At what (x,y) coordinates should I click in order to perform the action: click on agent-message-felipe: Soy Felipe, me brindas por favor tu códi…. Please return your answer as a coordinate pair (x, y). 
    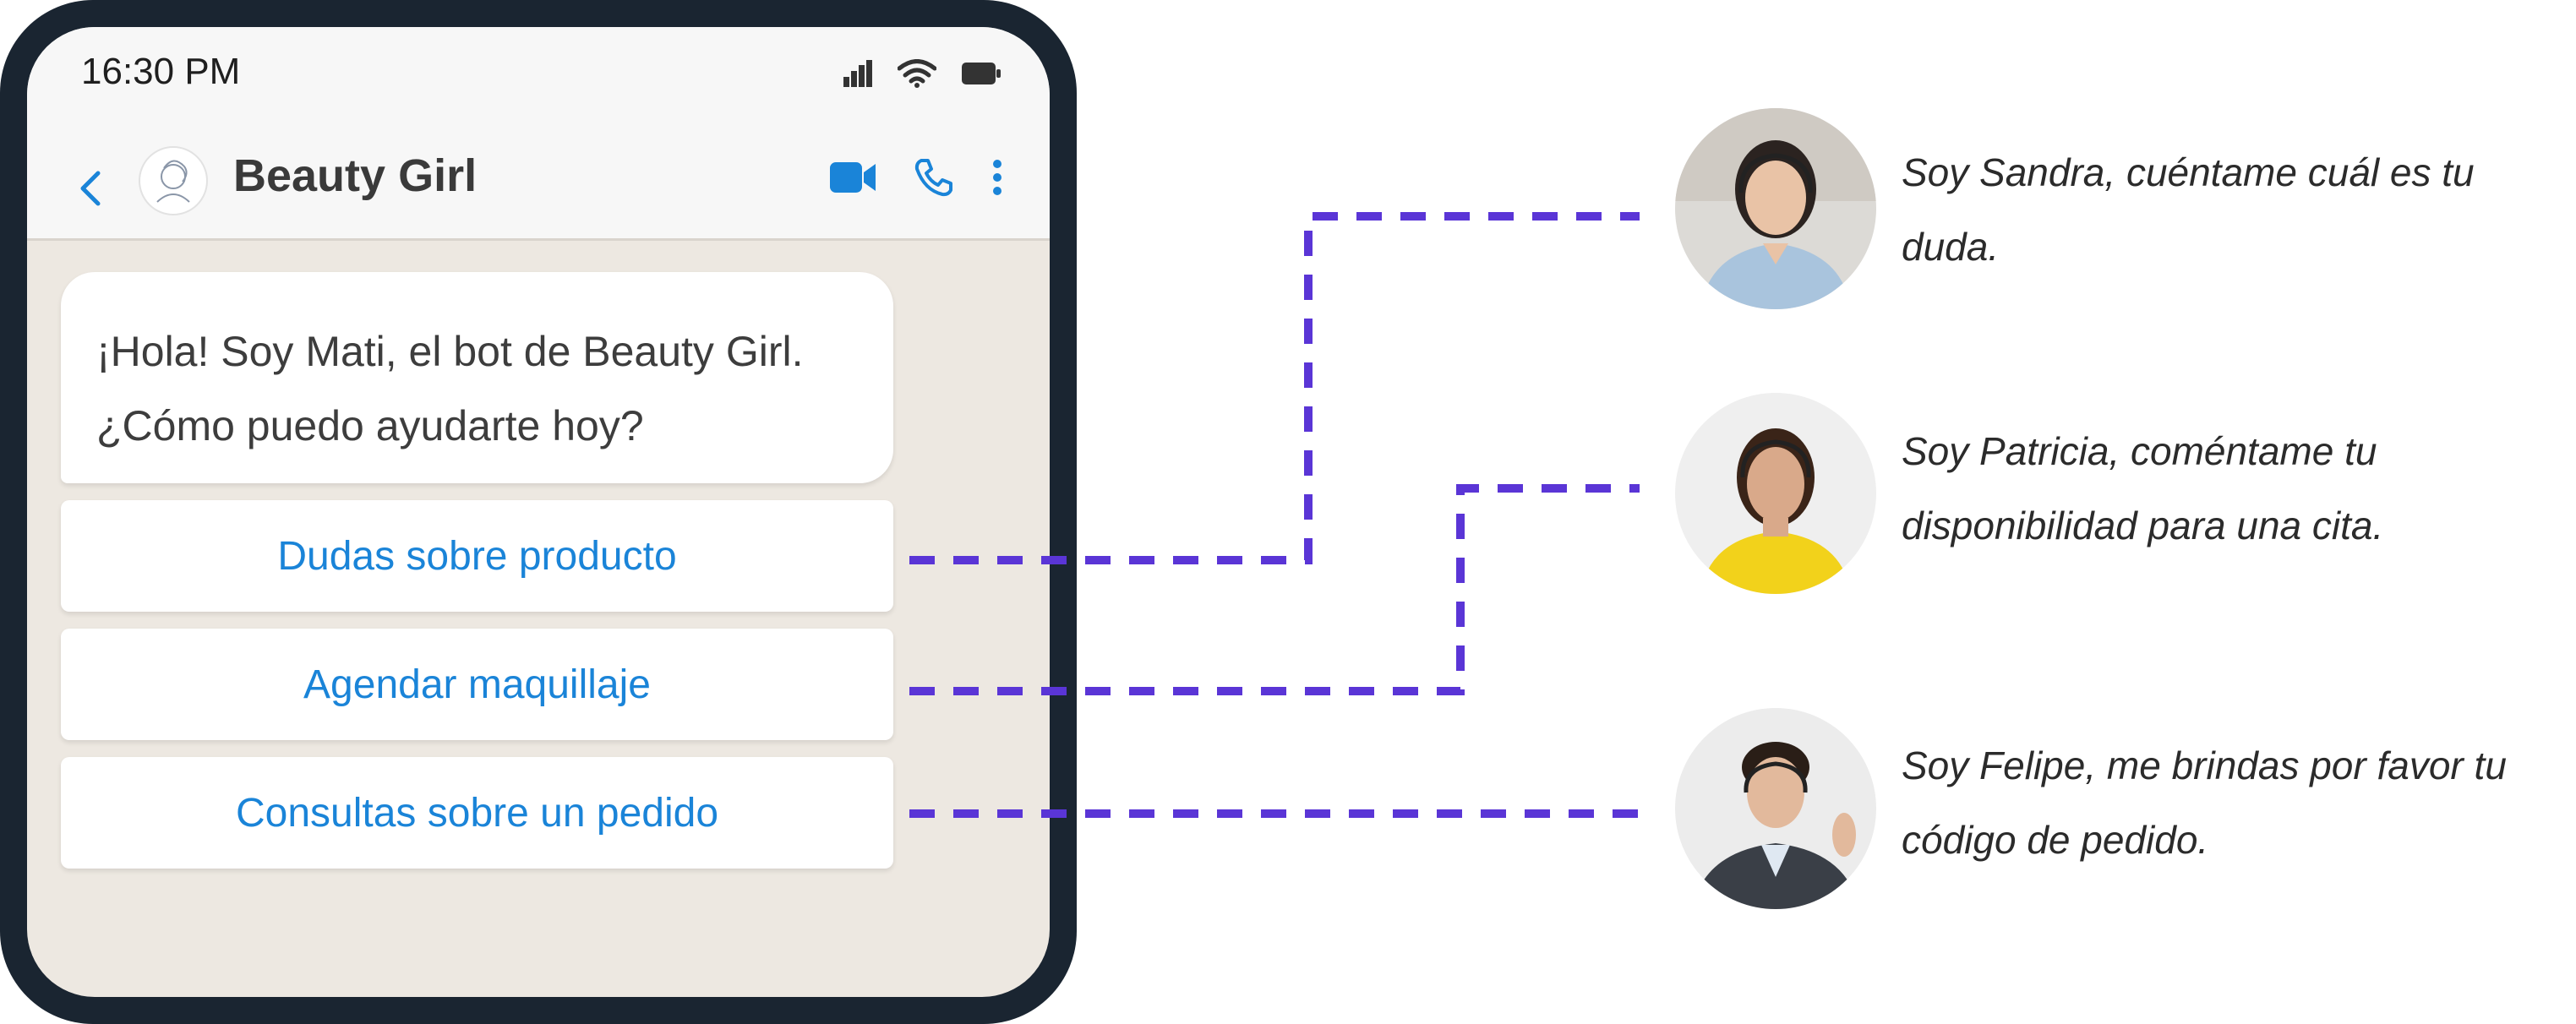
    Looking at the image, I should click on (2204, 802).